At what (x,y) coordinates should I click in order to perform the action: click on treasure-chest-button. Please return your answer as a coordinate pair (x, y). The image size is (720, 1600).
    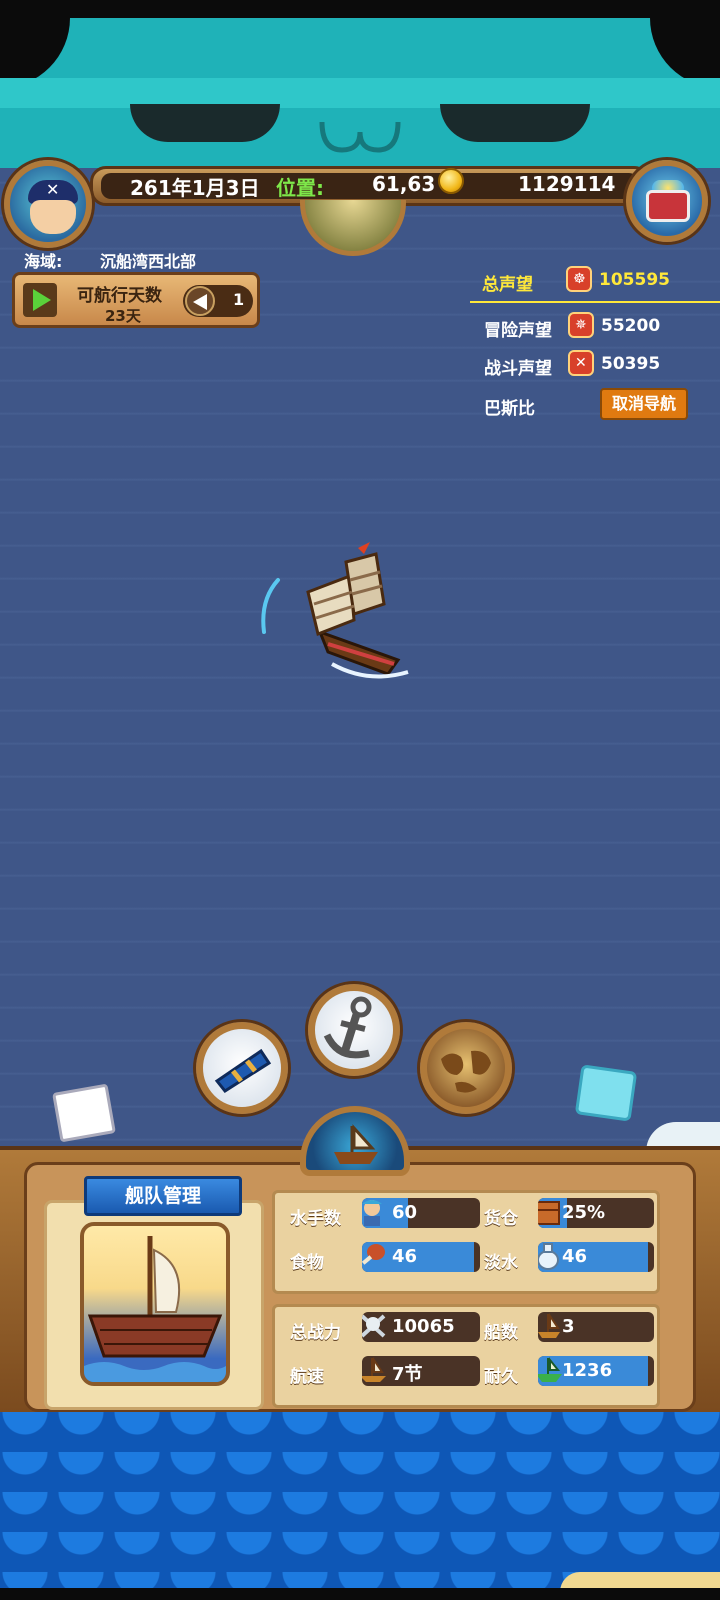
    Looking at the image, I should click on (667, 201).